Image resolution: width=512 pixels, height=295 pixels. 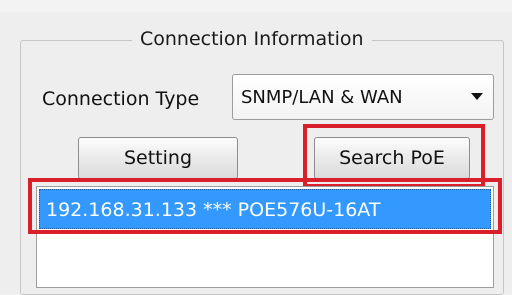 What do you see at coordinates (252, 39) in the screenshot?
I see `groupbox-title: Connection Information` at bounding box center [252, 39].